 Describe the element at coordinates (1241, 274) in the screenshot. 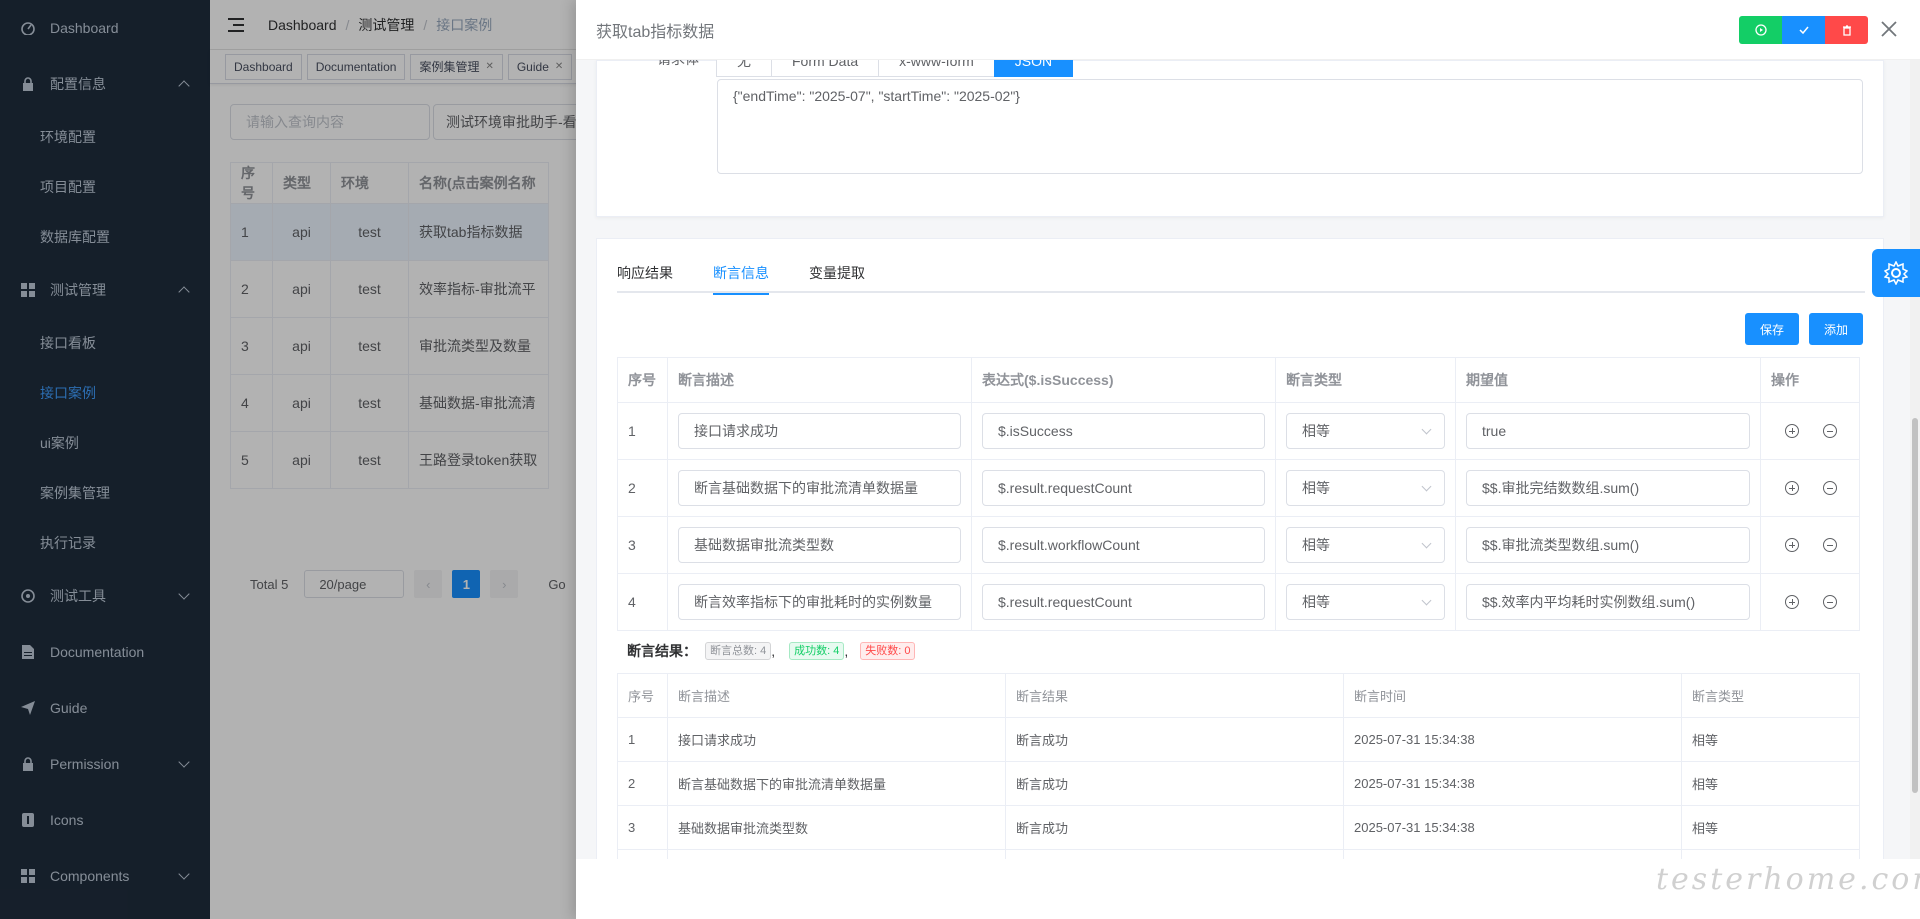

I see `result-tabs: 响应结果 断言信息 变量提取` at that location.